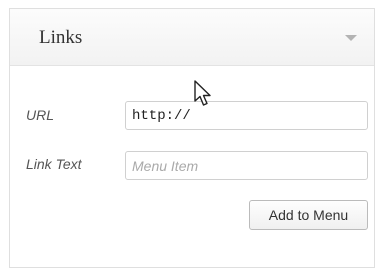 This screenshot has height=268, width=383. I want to click on url-input, so click(246, 115).